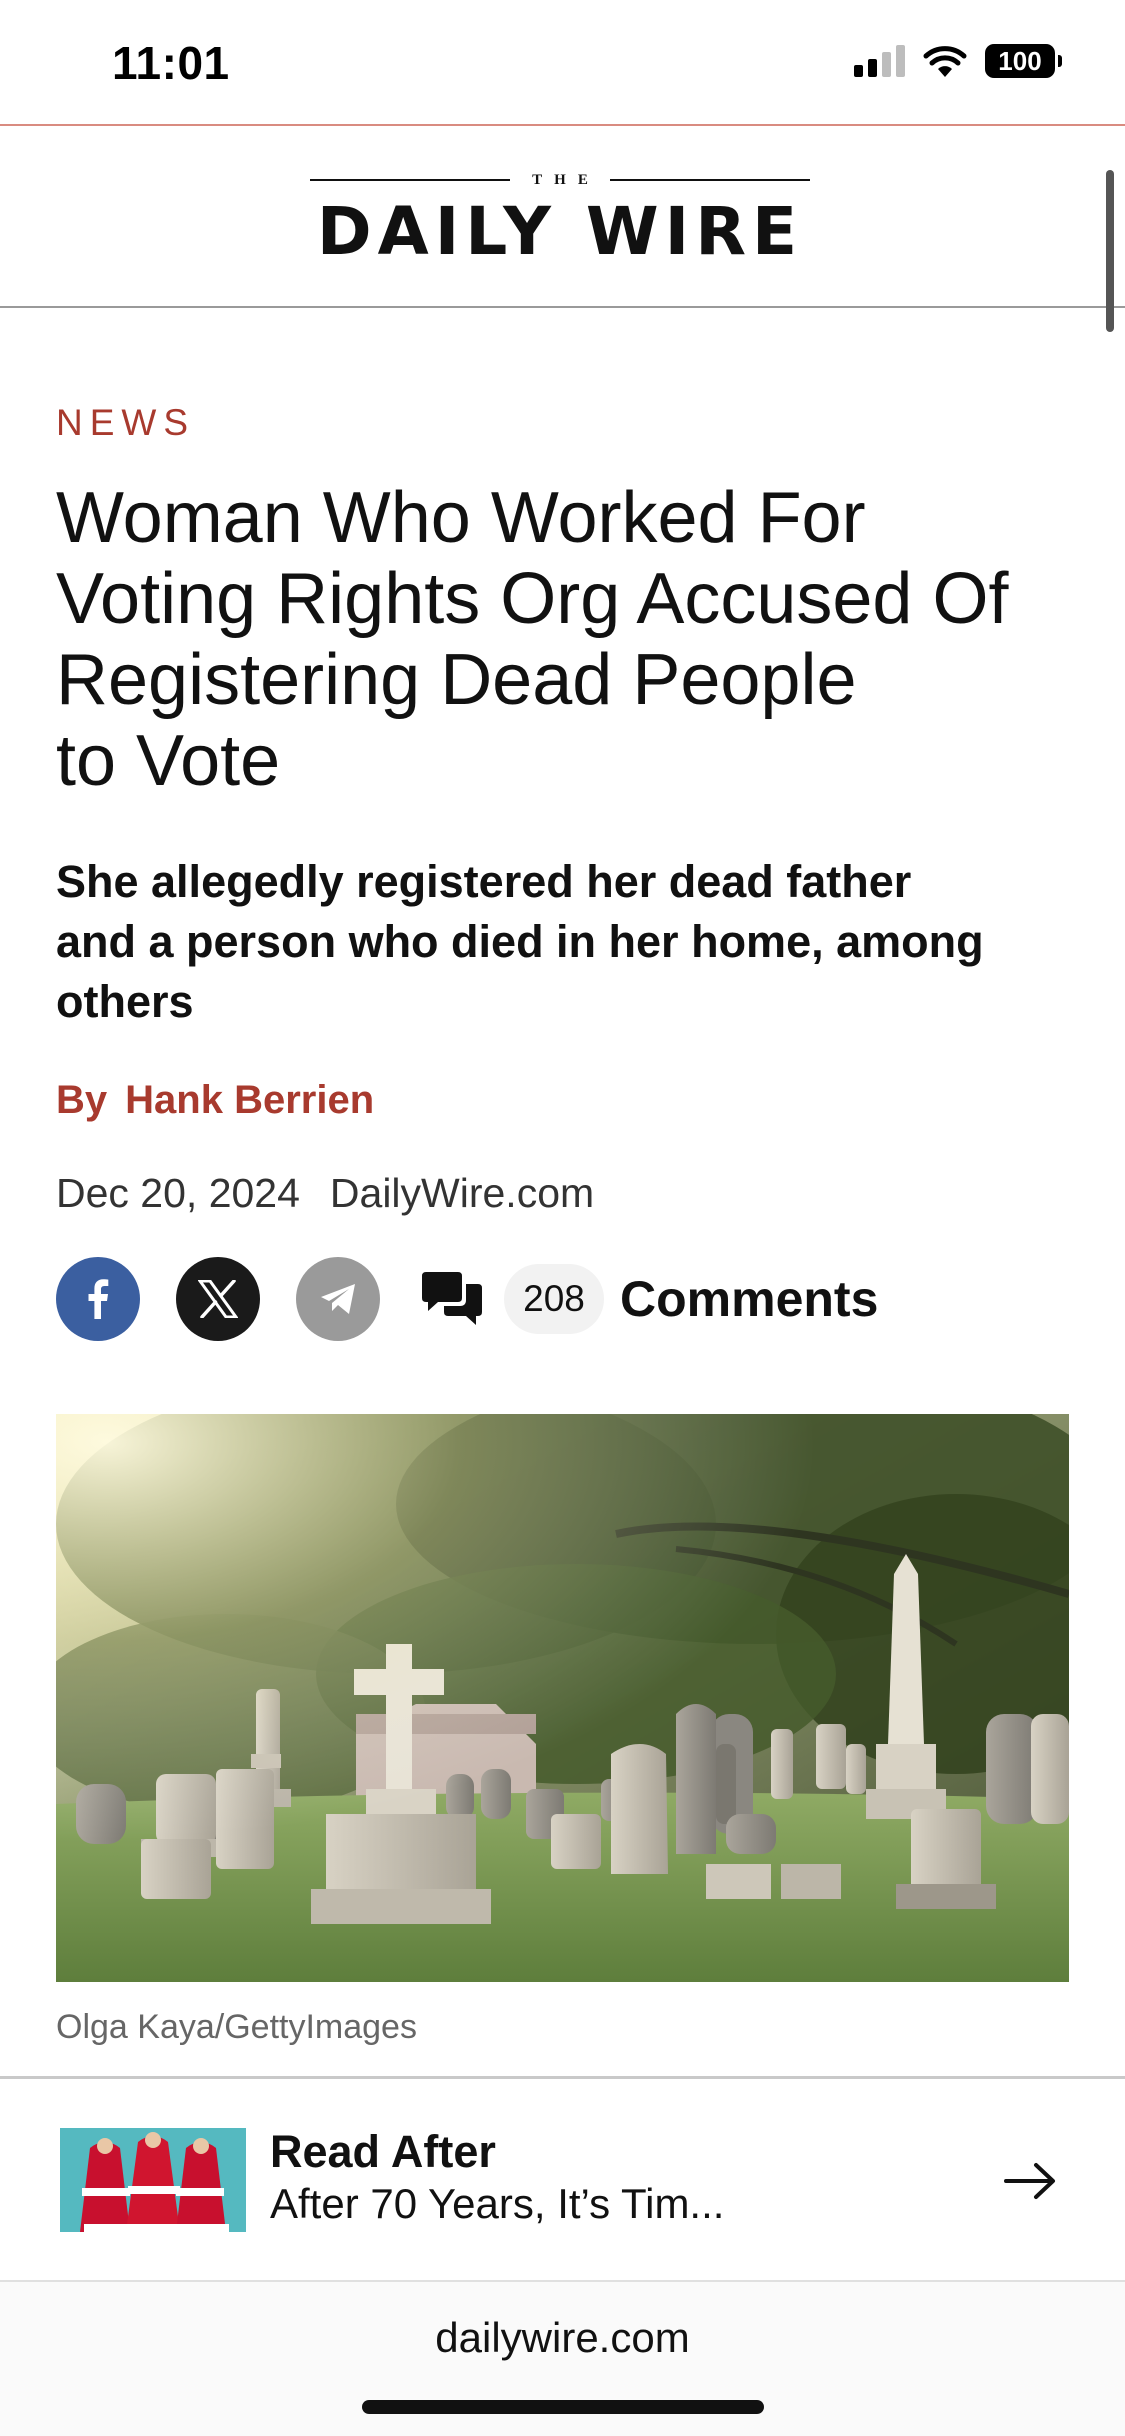 The height and width of the screenshot is (2436, 1125). I want to click on logo-the: THE, so click(560, 180).